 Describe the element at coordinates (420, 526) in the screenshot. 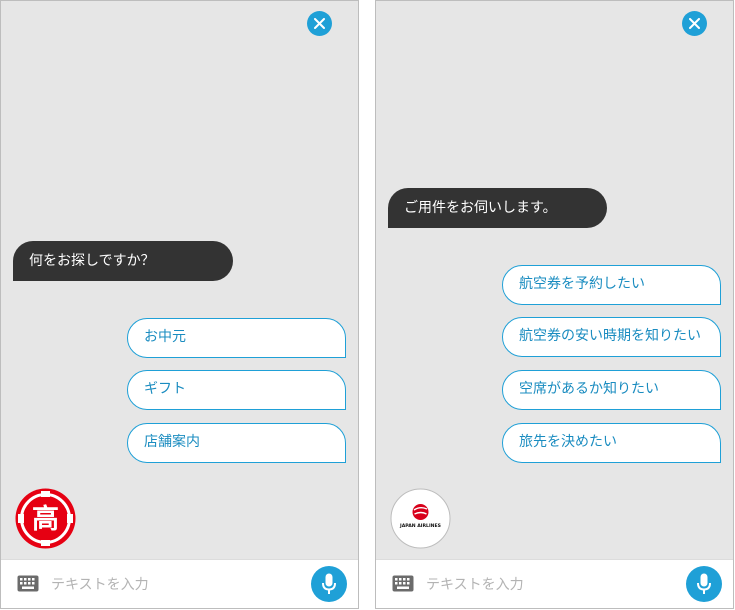

I see `logo-text: JAPAN AIRLINES` at that location.